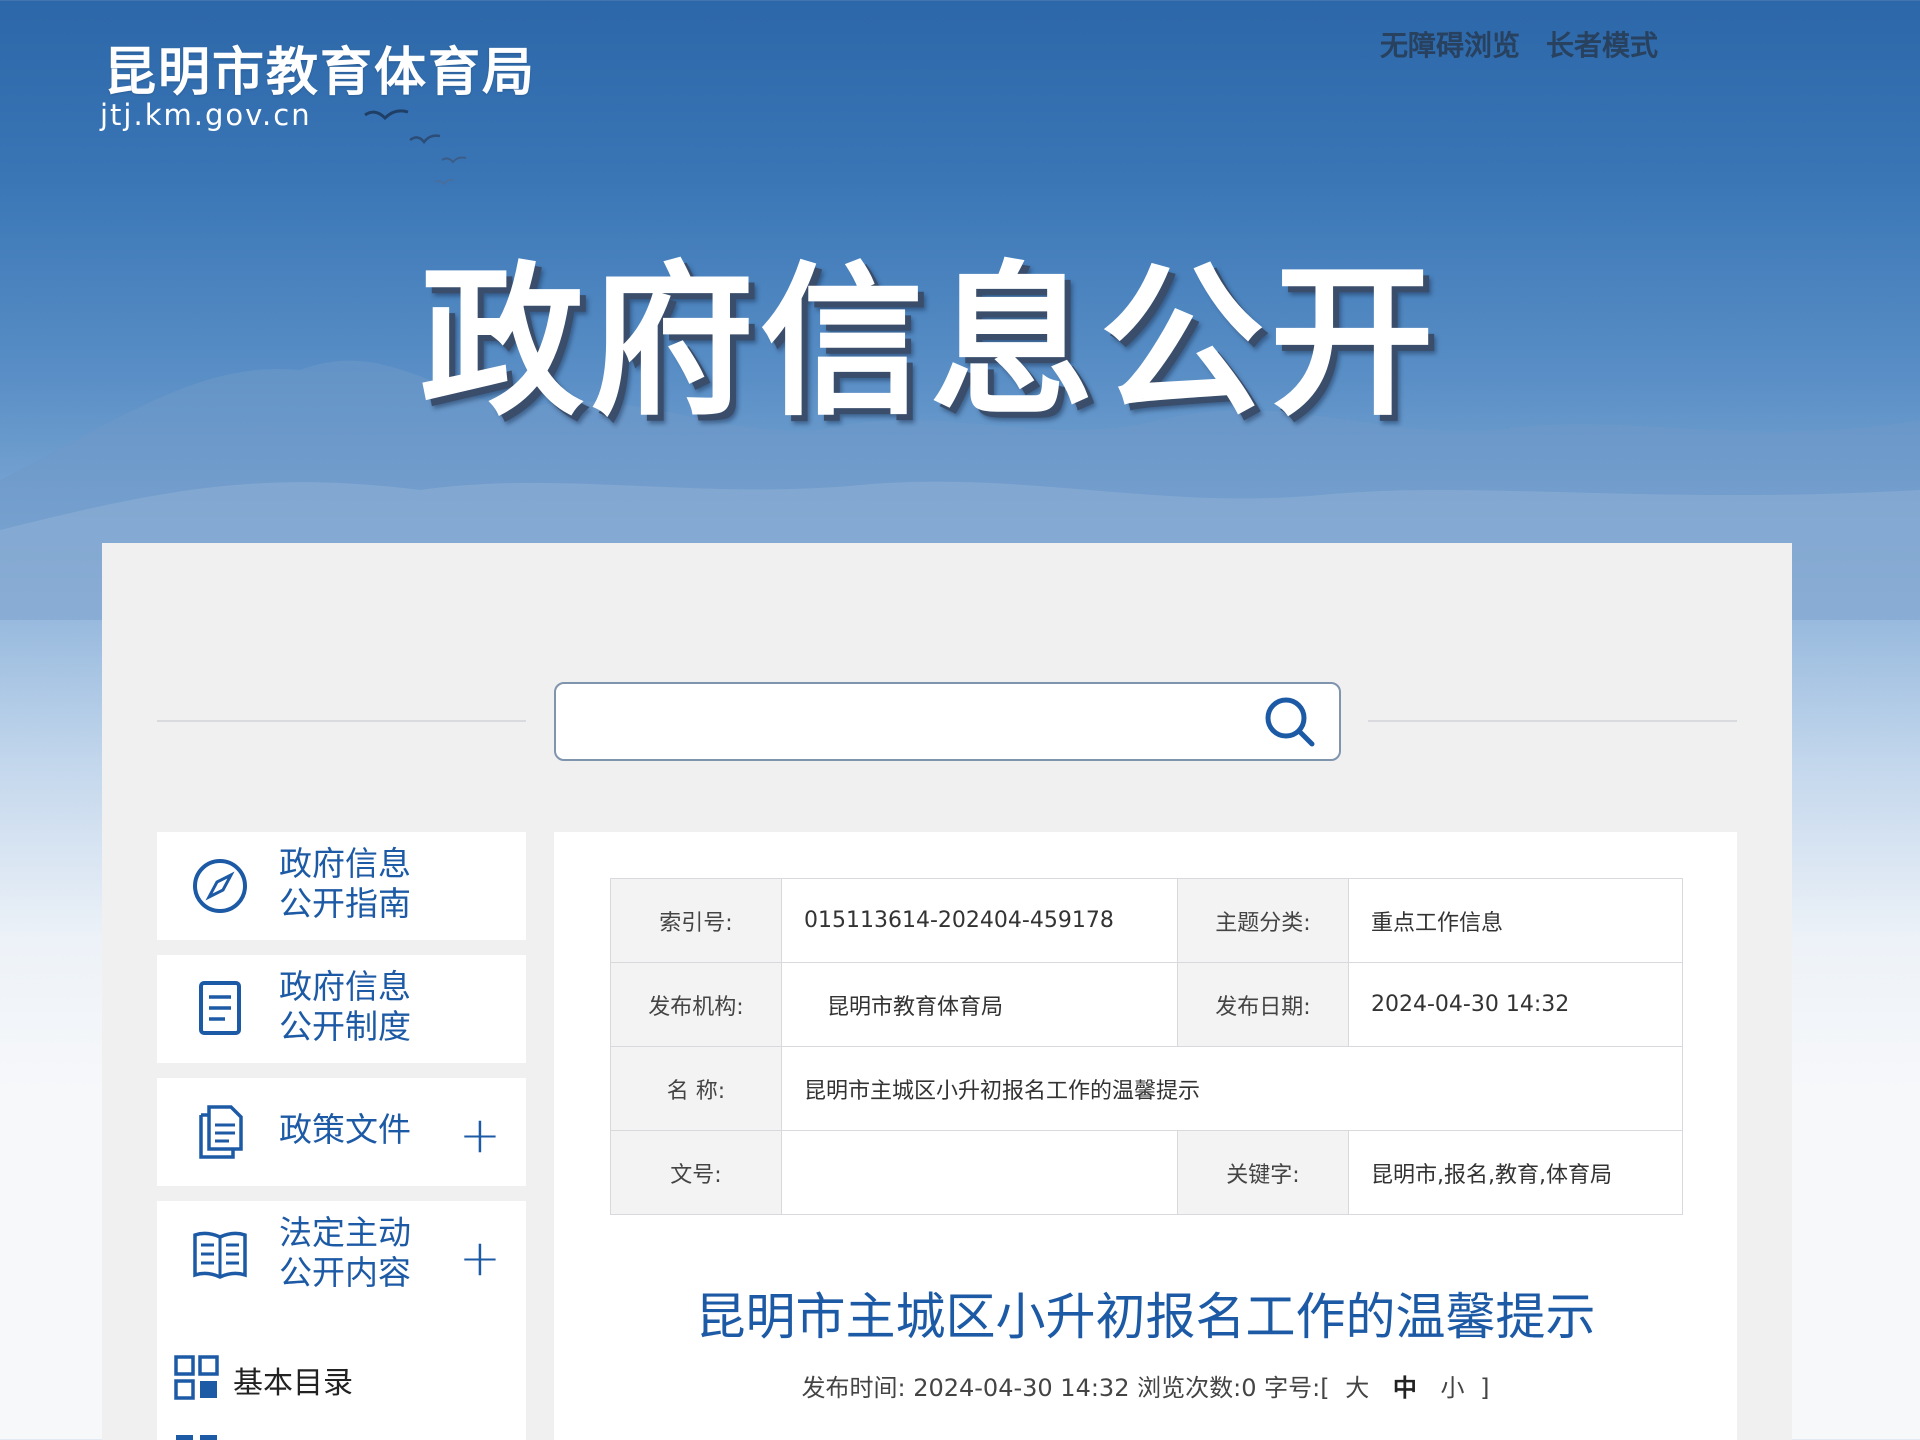 This screenshot has width=1920, height=1440. I want to click on publish-time-label: 发布时间:, so click(853, 1388).